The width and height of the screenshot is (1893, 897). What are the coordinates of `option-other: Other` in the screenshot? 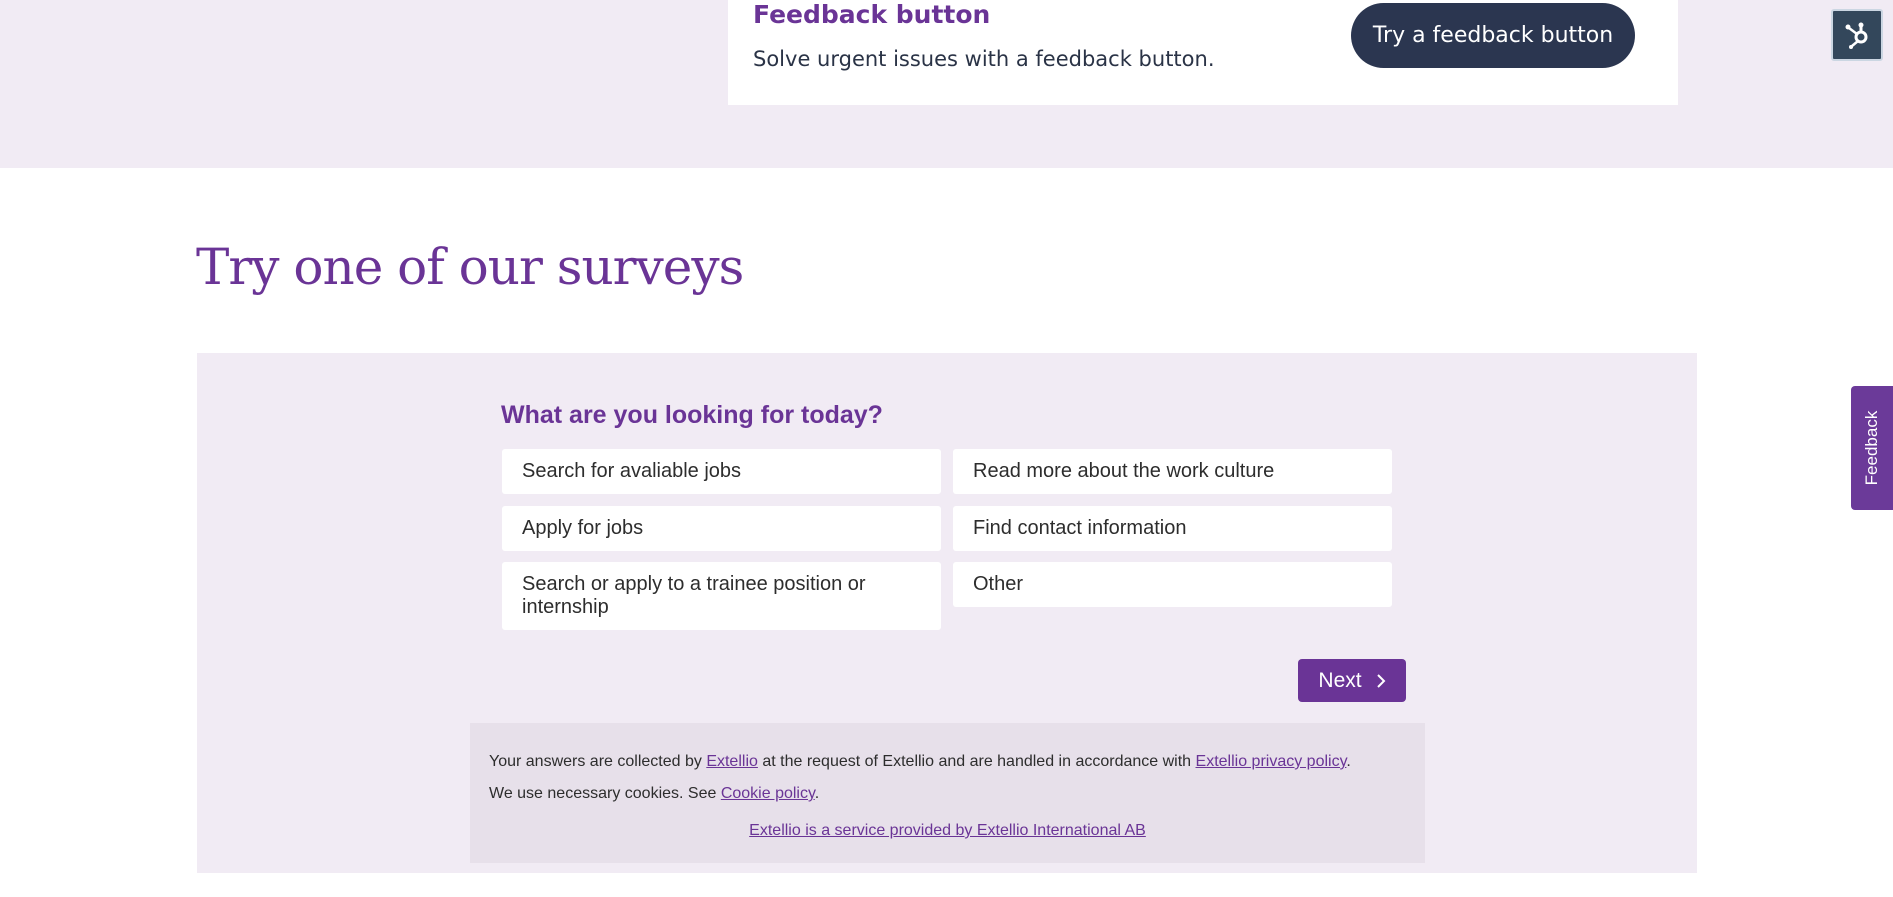 It's located at (1172, 584).